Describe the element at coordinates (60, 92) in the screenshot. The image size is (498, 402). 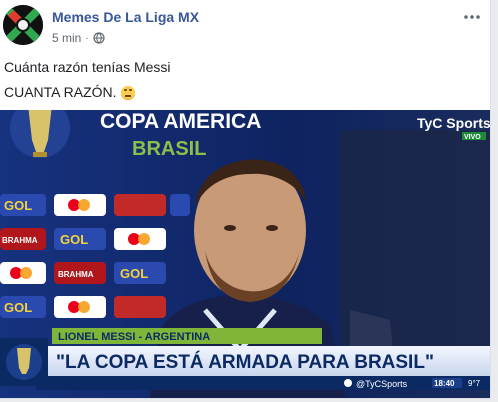
I see `post-text-line-2: CUANTA RAZÓN.` at that location.